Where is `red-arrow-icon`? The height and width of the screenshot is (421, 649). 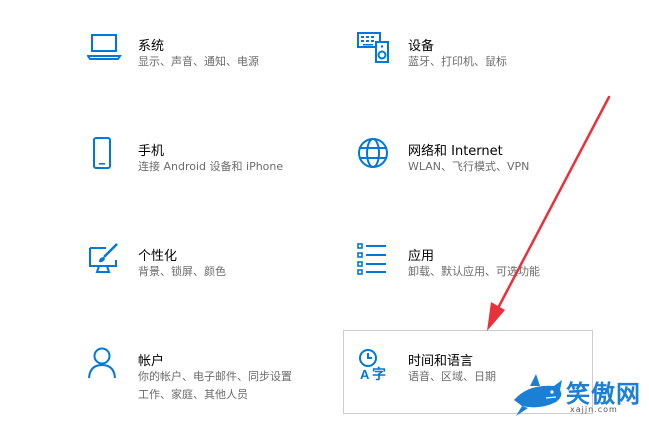 red-arrow-icon is located at coordinates (549, 213).